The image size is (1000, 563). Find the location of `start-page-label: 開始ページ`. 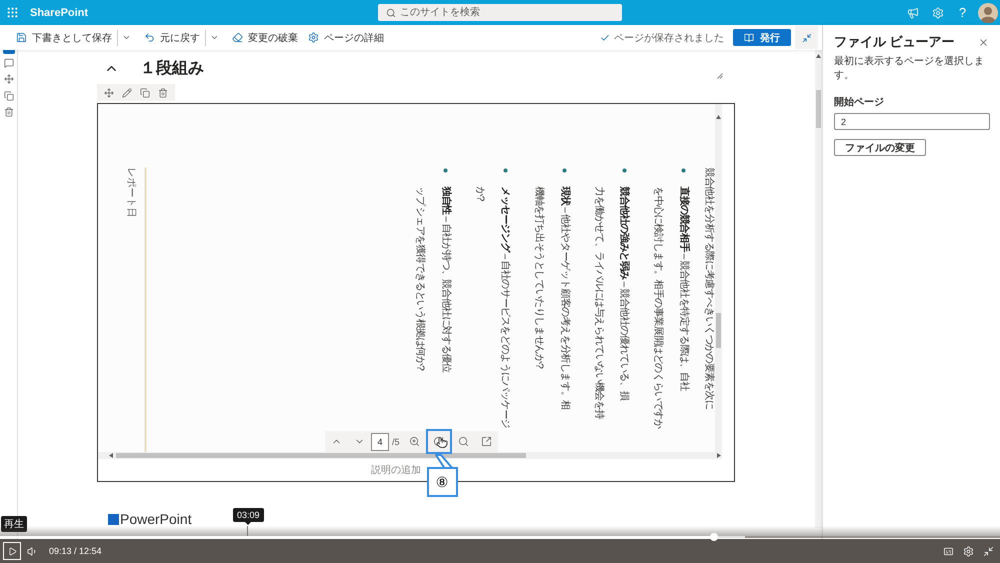

start-page-label: 開始ページ is located at coordinates (859, 102).